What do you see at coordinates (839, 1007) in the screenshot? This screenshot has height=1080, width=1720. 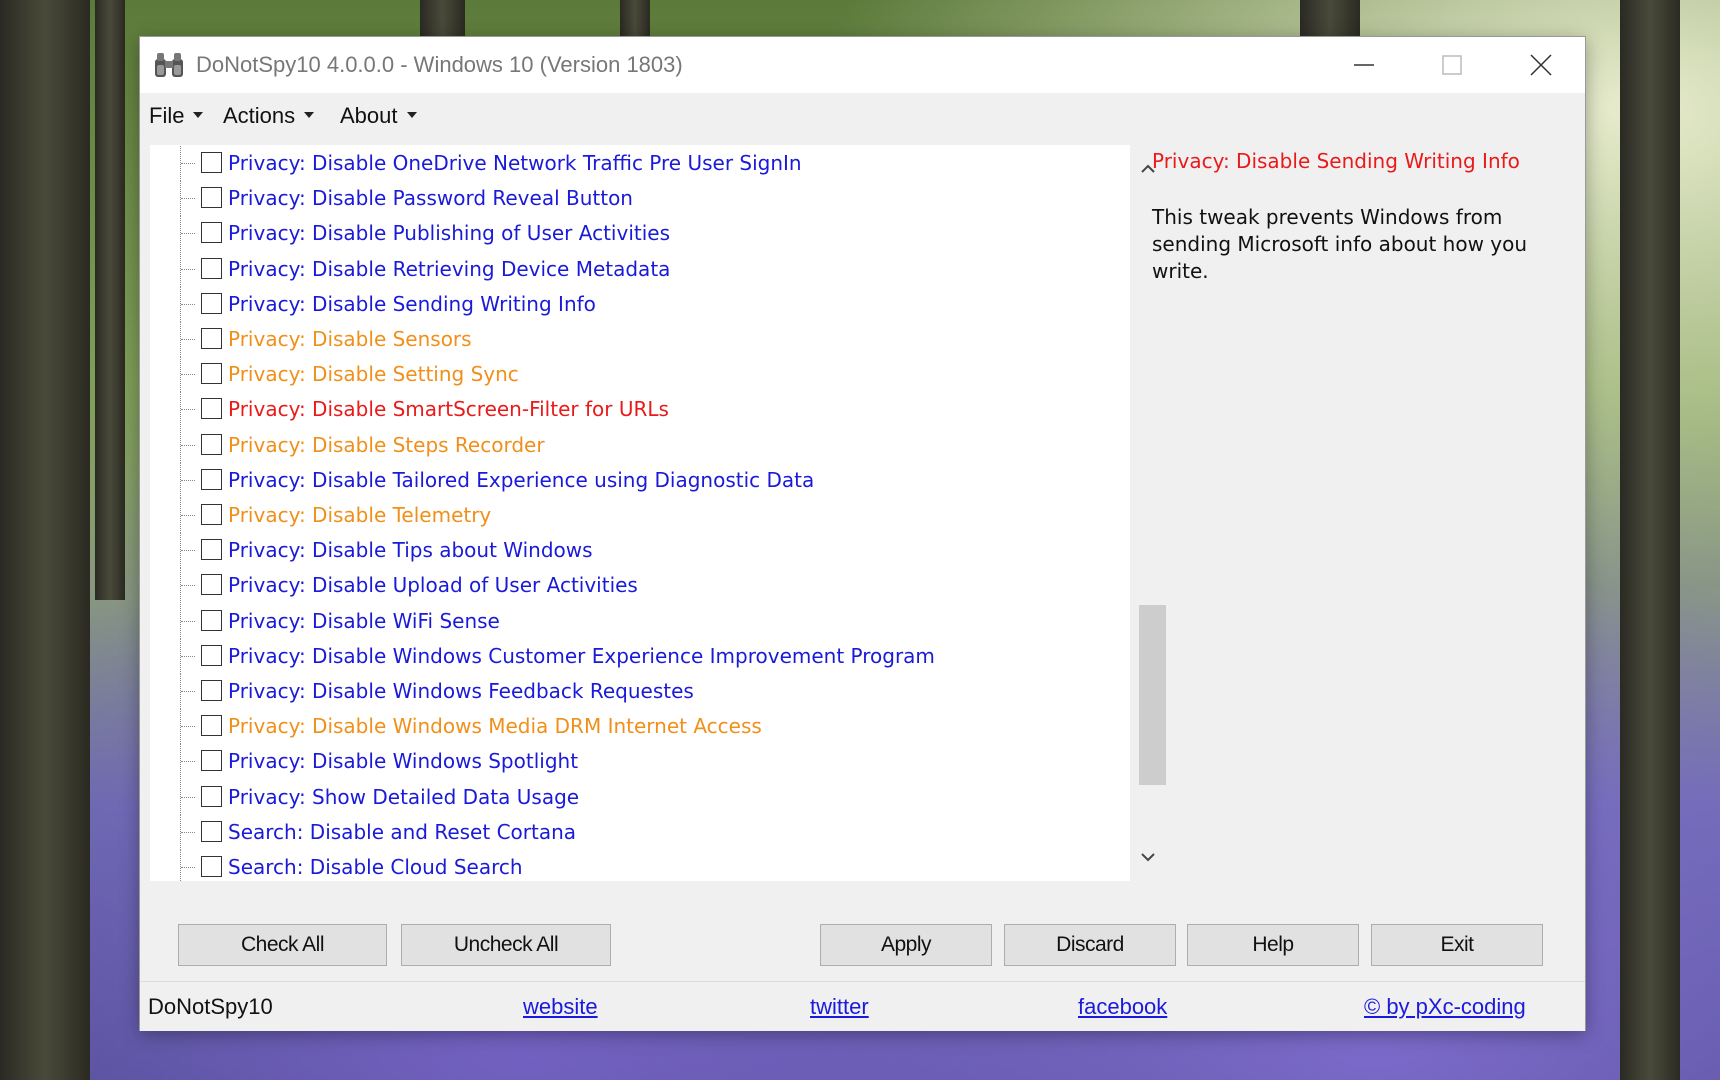 I see `twitter-link: twitter` at bounding box center [839, 1007].